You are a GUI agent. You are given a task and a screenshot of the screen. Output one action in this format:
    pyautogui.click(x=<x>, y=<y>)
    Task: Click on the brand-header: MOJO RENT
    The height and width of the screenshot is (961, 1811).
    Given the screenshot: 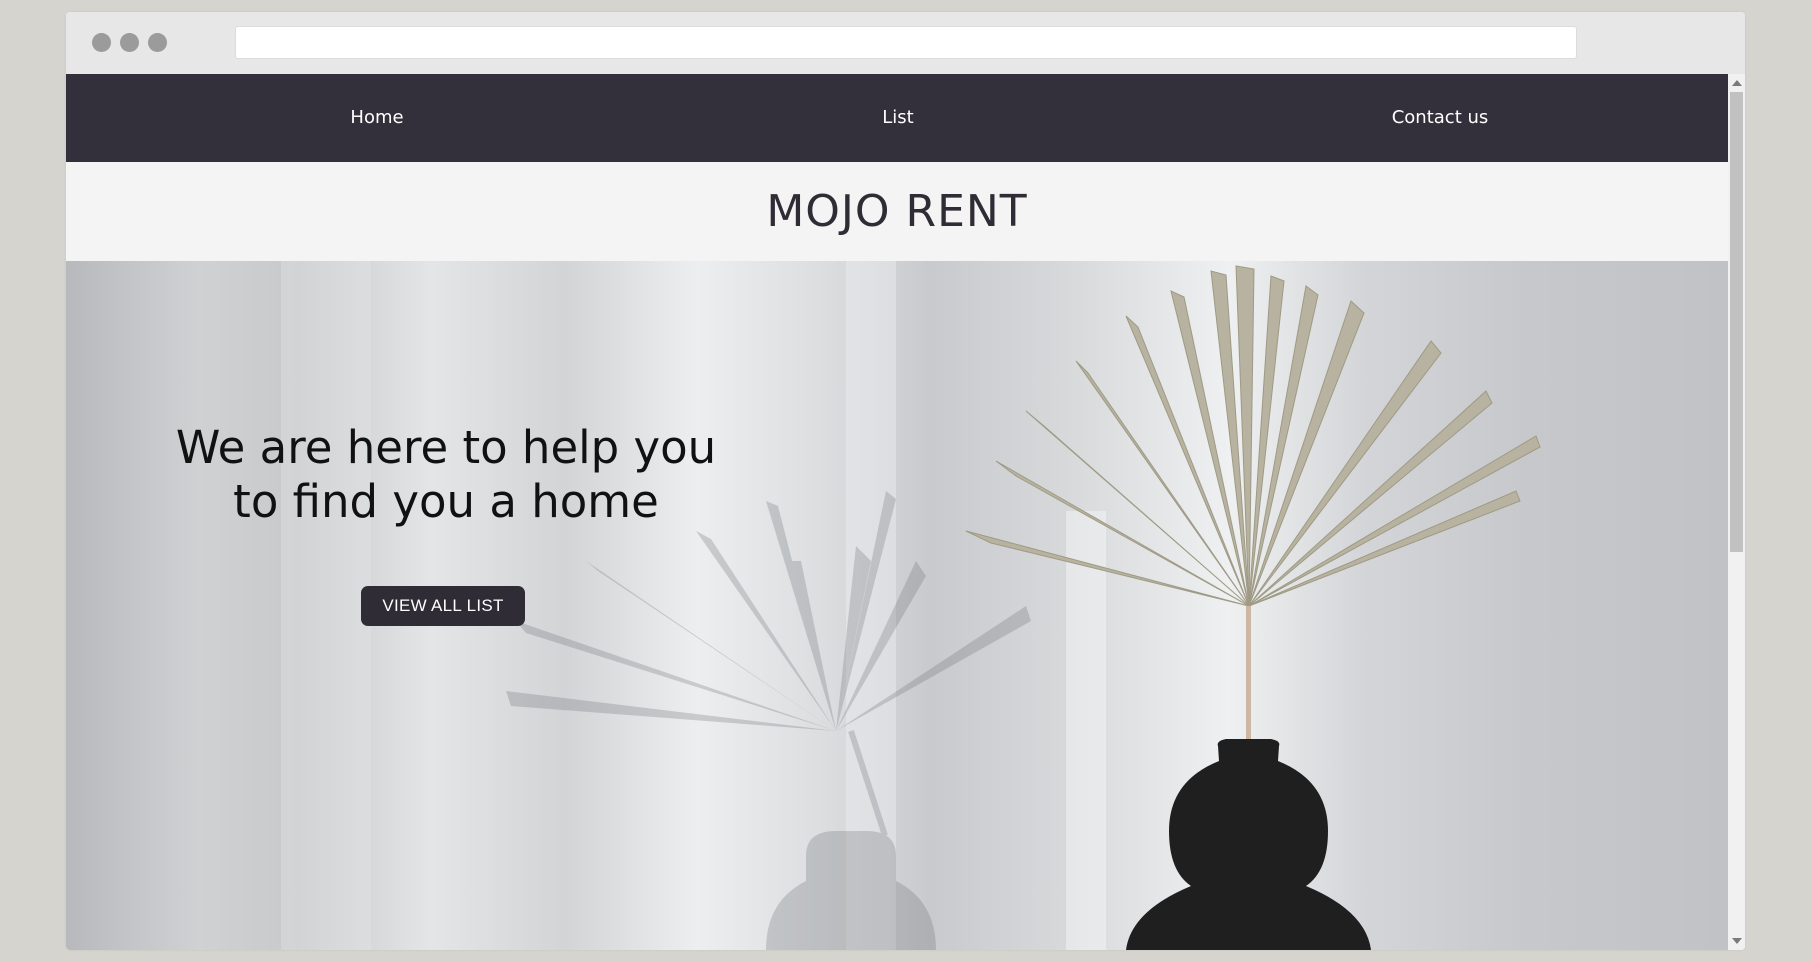 What is the action you would take?
    pyautogui.click(x=897, y=211)
    